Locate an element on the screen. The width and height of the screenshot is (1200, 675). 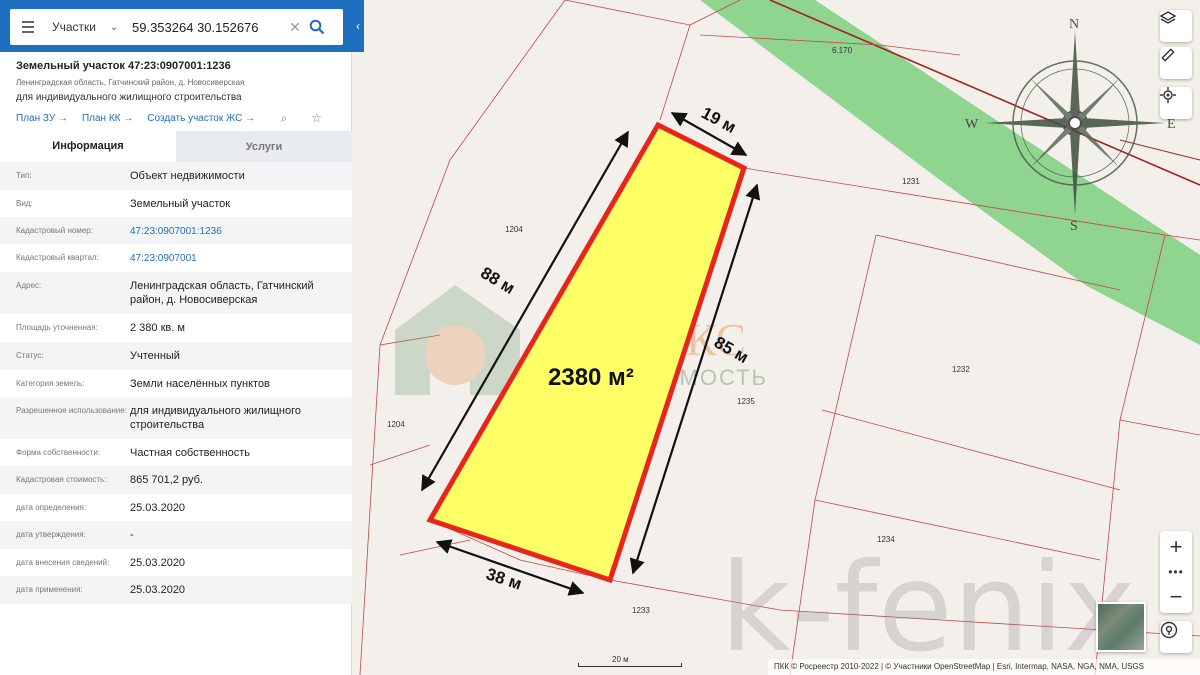
attribute-key: Вид: is located at coordinates (24, 203).